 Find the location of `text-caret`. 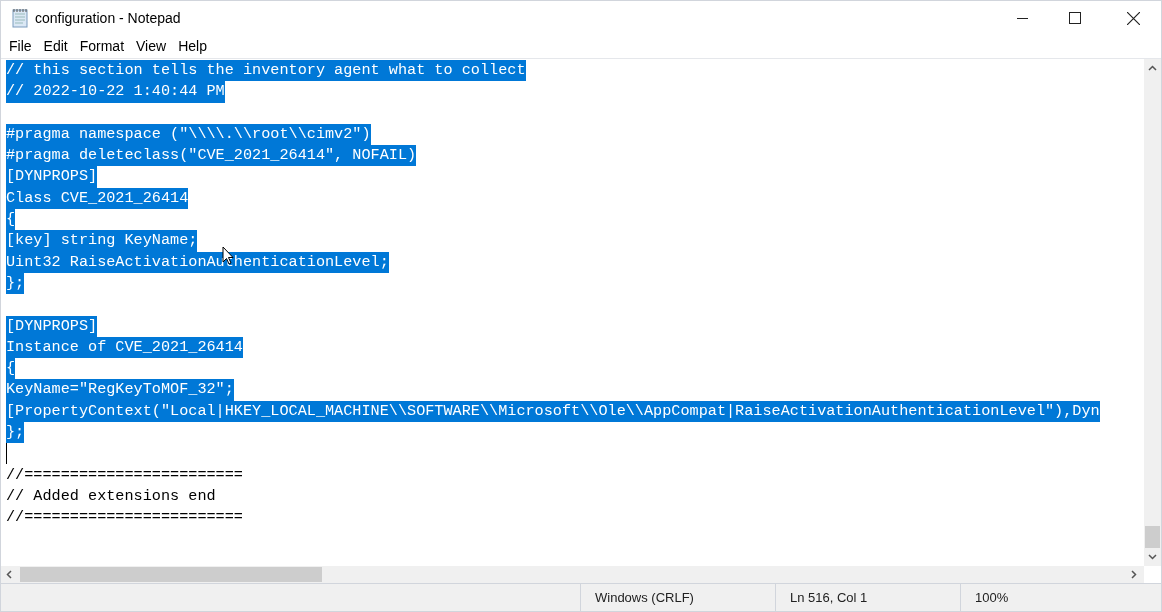

text-caret is located at coordinates (6, 454).